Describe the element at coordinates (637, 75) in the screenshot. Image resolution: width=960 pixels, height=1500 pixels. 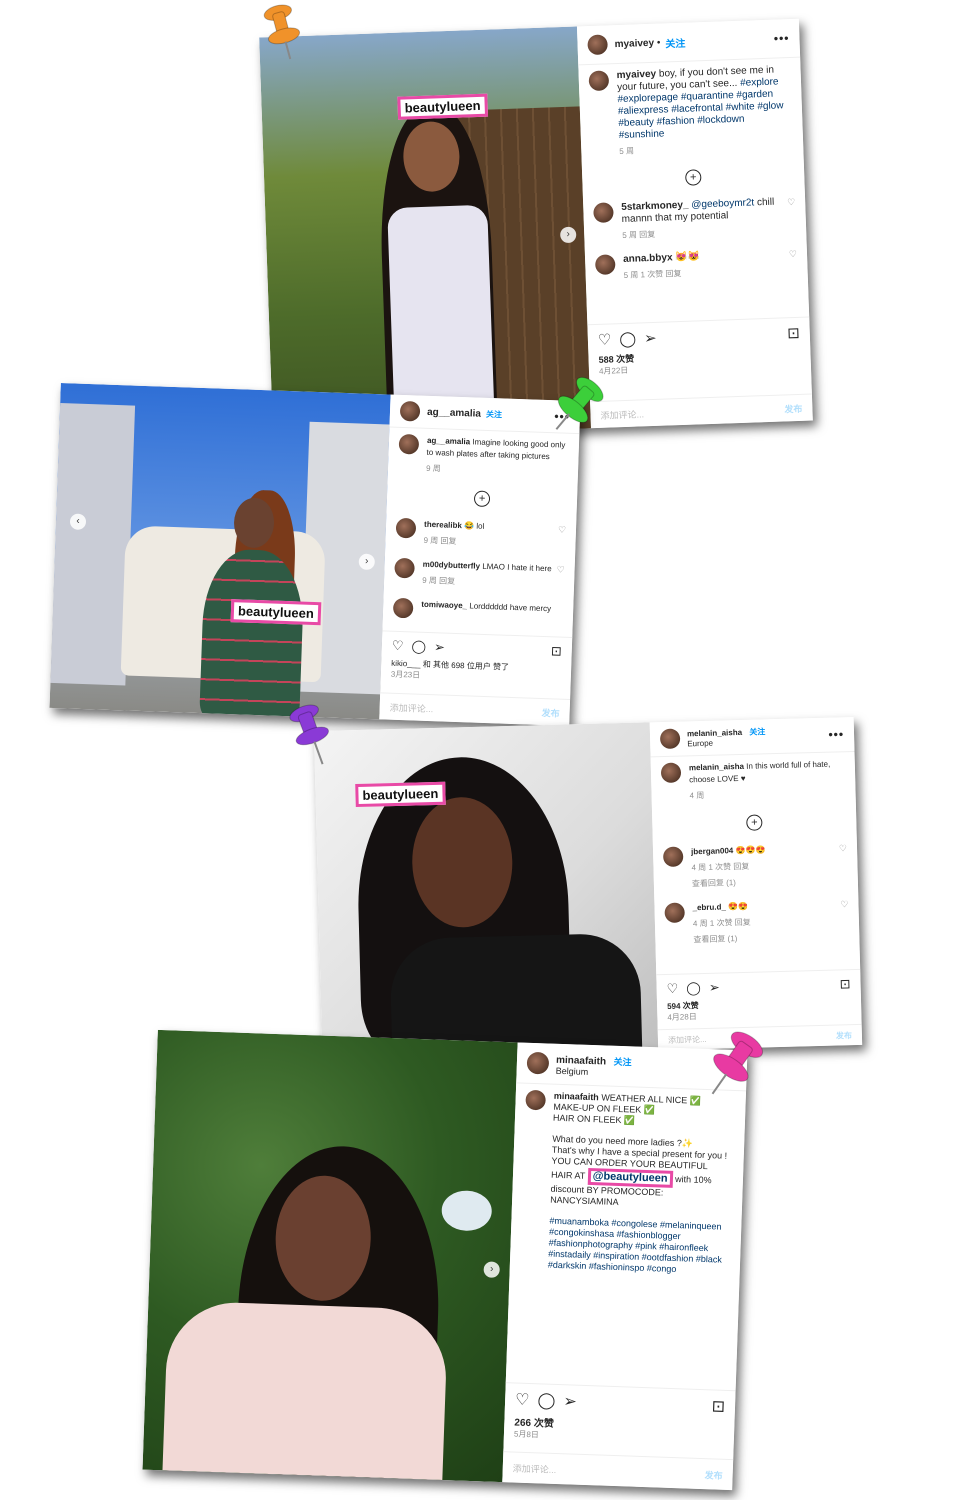
I see `caption-username: myaivey` at that location.